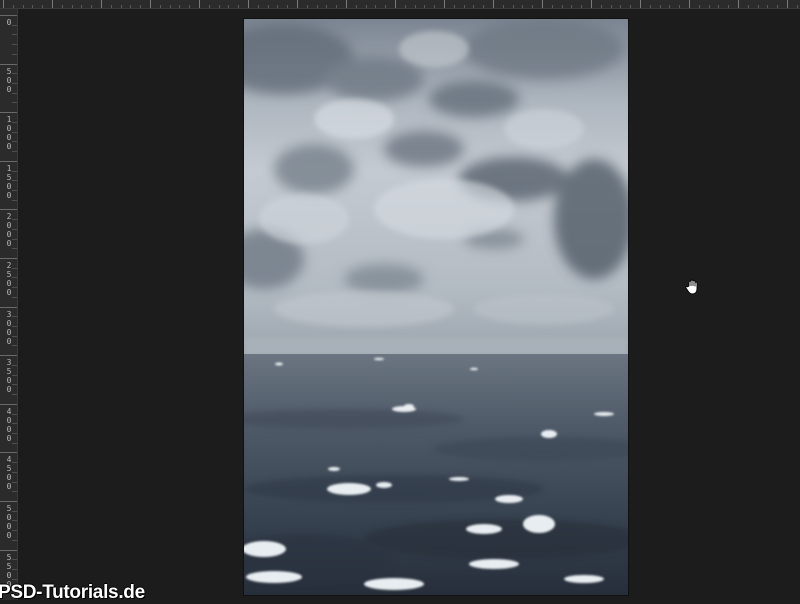 This screenshot has width=800, height=604. What do you see at coordinates (9, 473) in the screenshot?
I see `ruler-label: 4 5 0 0` at bounding box center [9, 473].